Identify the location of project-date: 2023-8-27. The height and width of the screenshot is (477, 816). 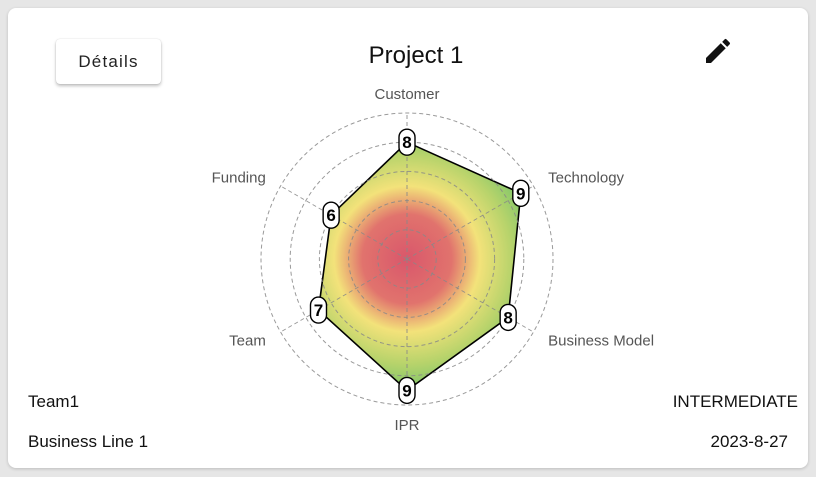
(749, 441).